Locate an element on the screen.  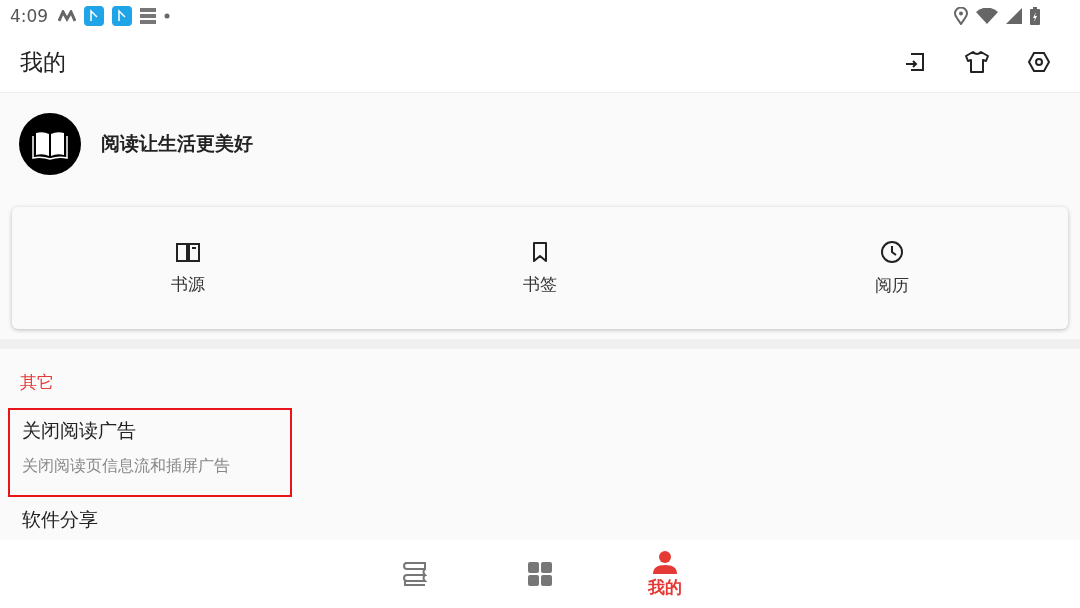
profile-motto: 阅读让生活更美好 is located at coordinates (177, 143).